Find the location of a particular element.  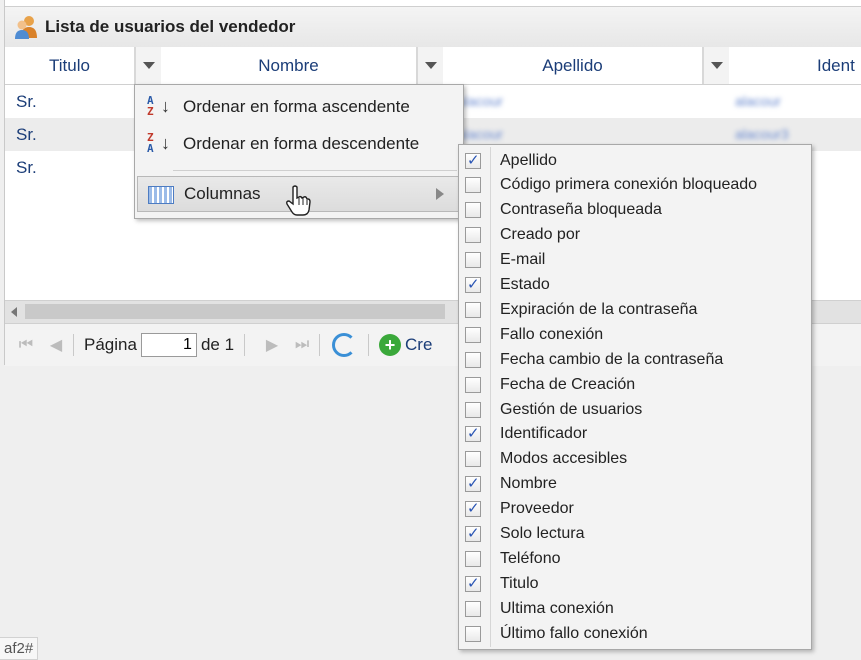

column-toggle-item: Apellido is located at coordinates (635, 160).